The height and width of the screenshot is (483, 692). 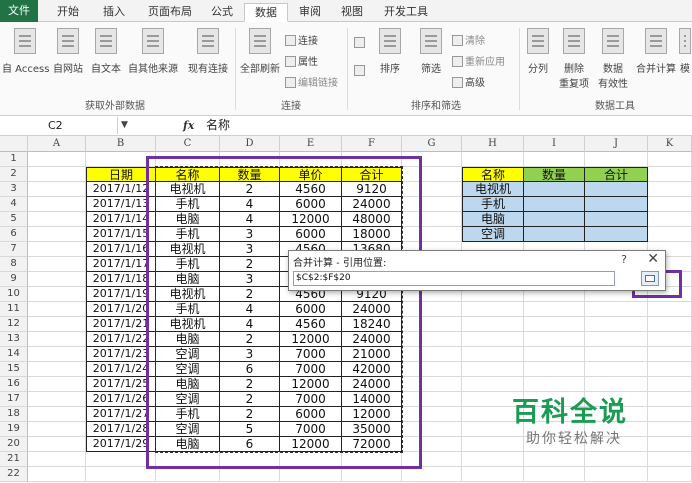 What do you see at coordinates (250, 204) in the screenshot?
I see `table-cell: 4` at bounding box center [250, 204].